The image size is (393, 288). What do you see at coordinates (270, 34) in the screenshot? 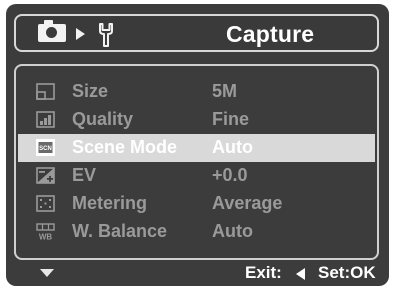
I see `menu-title: Capture` at bounding box center [270, 34].